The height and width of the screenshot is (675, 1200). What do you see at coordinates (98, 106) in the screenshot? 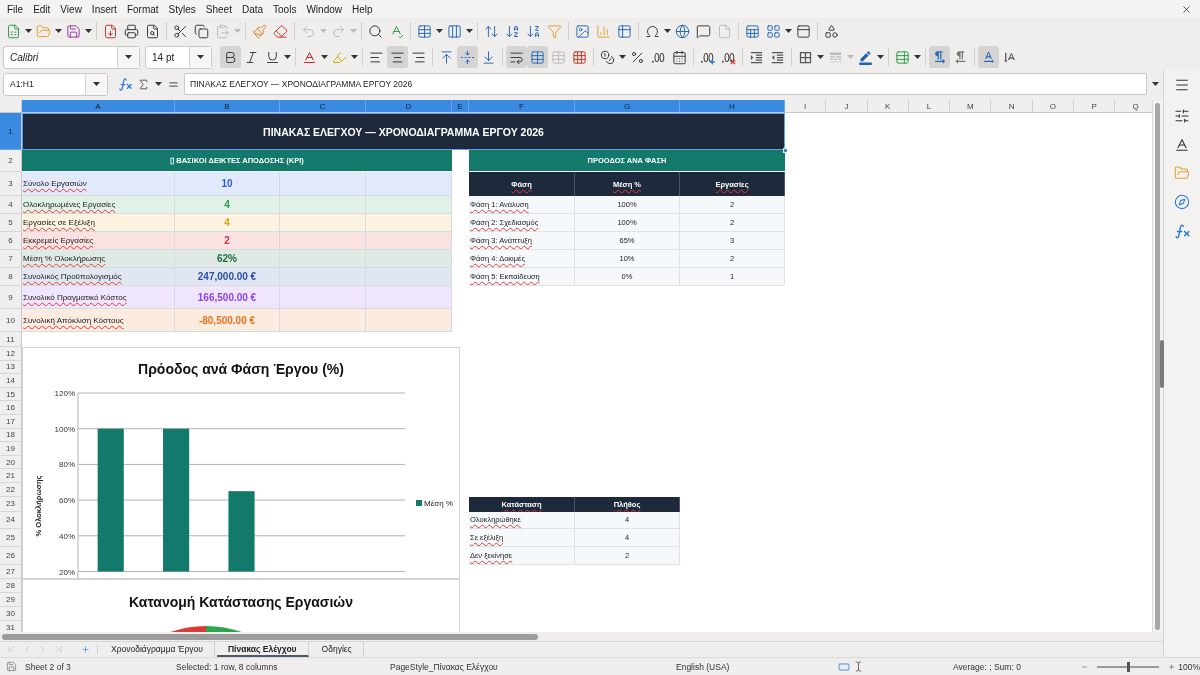
I see `column-header: A` at bounding box center [98, 106].